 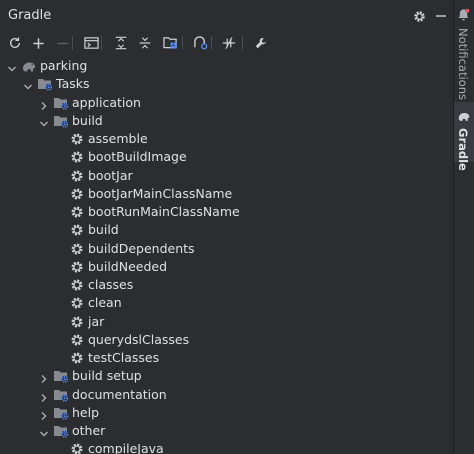 What do you see at coordinates (226, 66) in the screenshot?
I see `project-node: parking` at bounding box center [226, 66].